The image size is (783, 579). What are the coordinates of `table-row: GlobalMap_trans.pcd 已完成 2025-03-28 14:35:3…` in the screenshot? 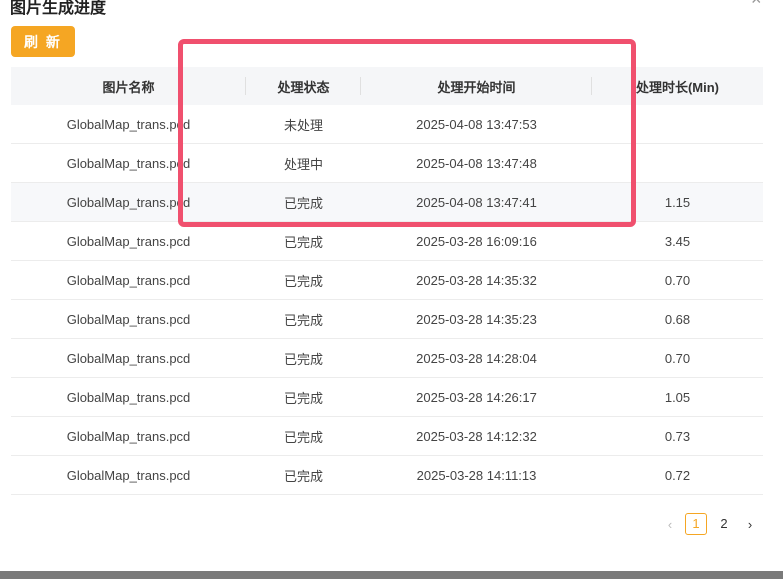 It's located at (387, 280).